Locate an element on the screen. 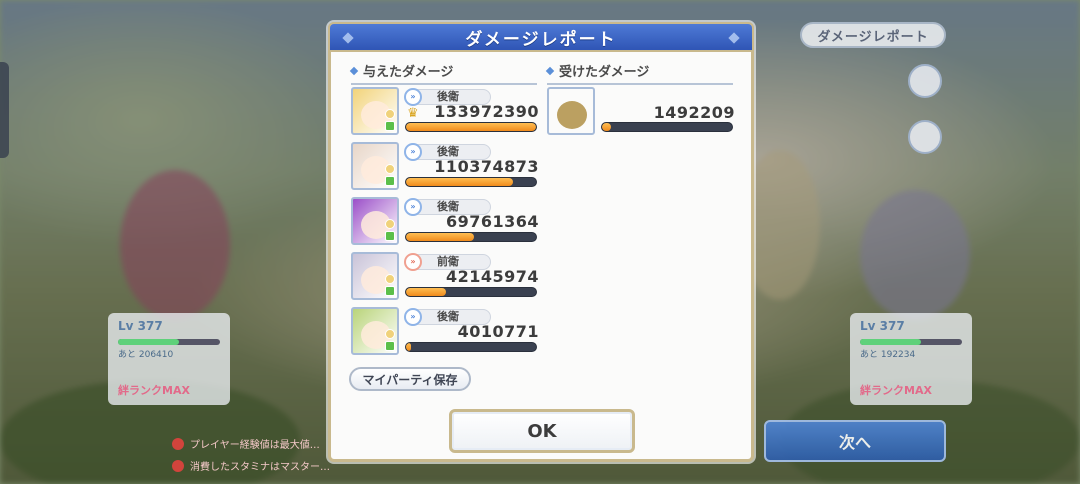  edit-icon is located at coordinates (925, 137).